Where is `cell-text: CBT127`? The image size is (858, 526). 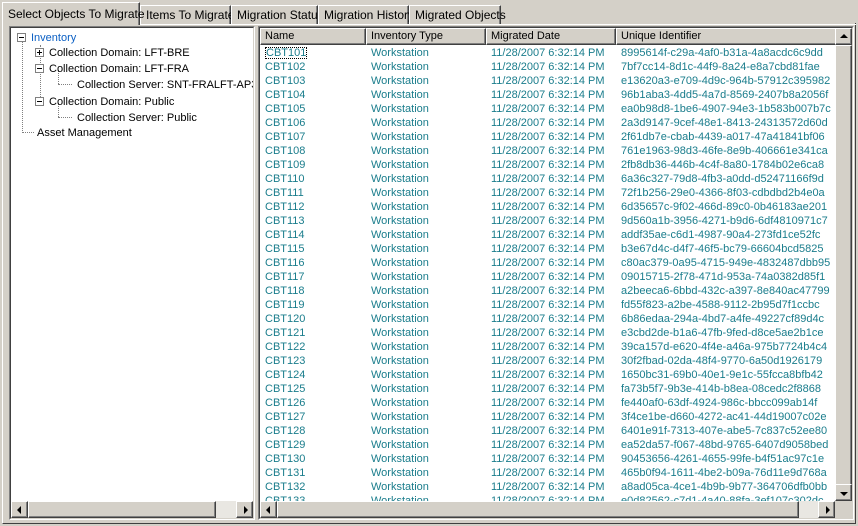
cell-text: CBT127 is located at coordinates (285, 417).